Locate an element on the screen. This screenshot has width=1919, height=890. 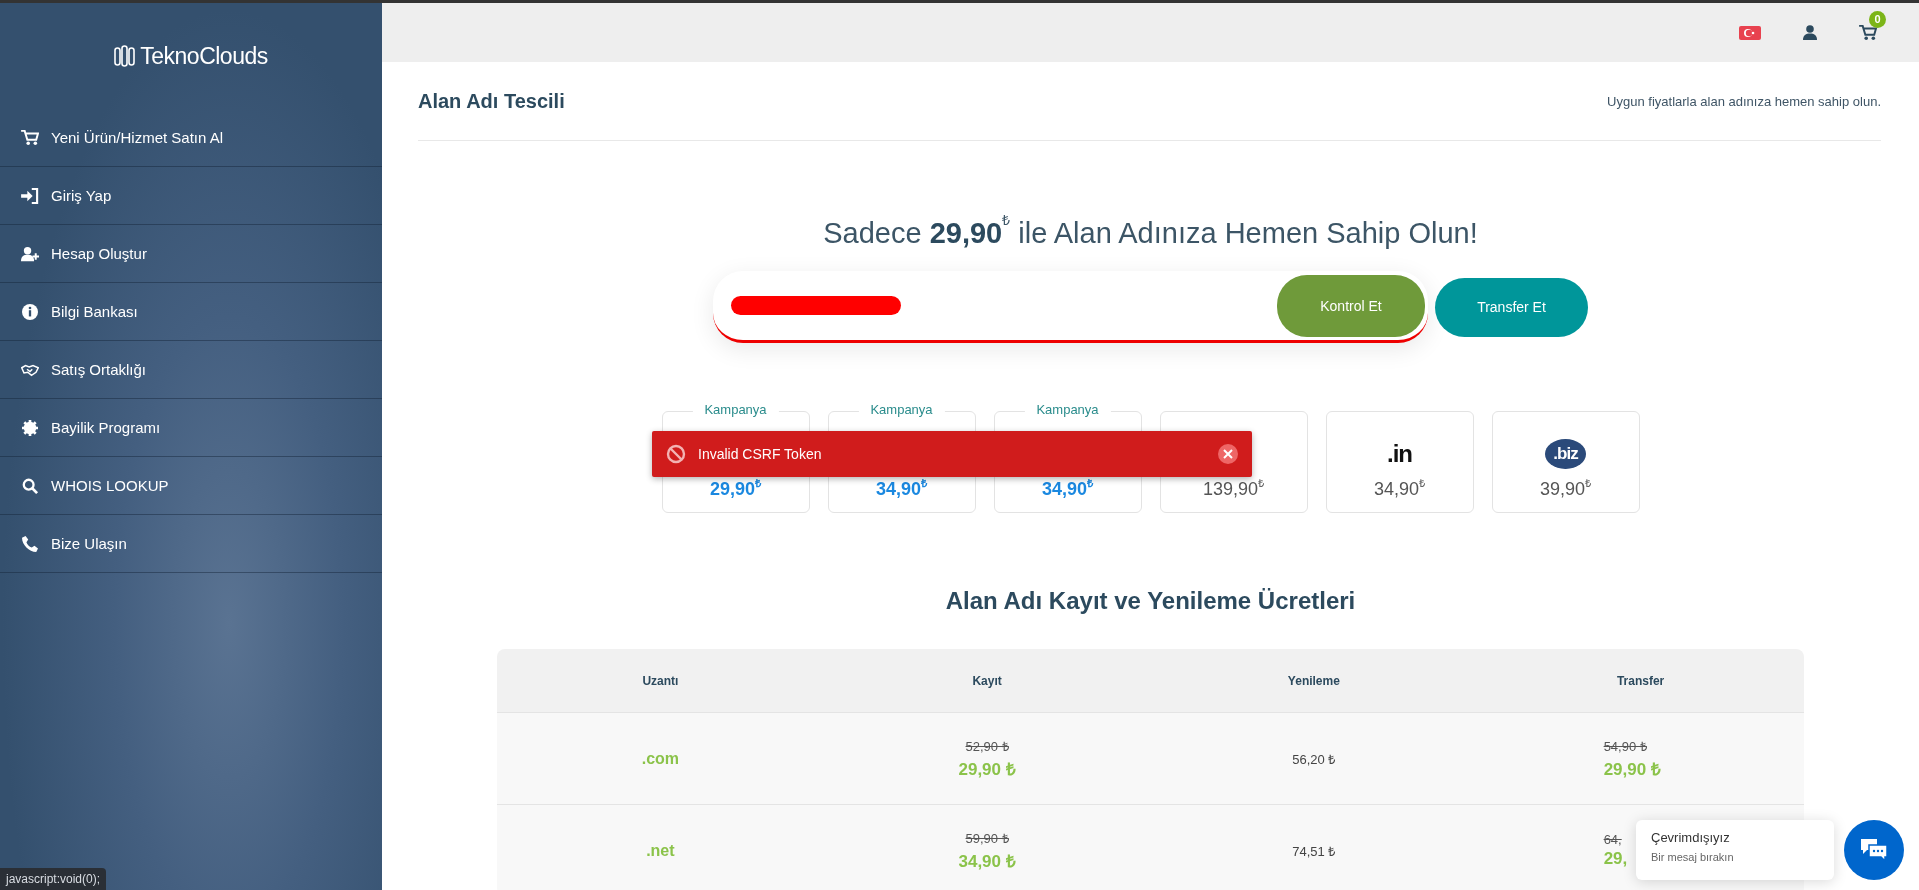
table-cell-text: 74,51 ₺ is located at coordinates (1314, 851).